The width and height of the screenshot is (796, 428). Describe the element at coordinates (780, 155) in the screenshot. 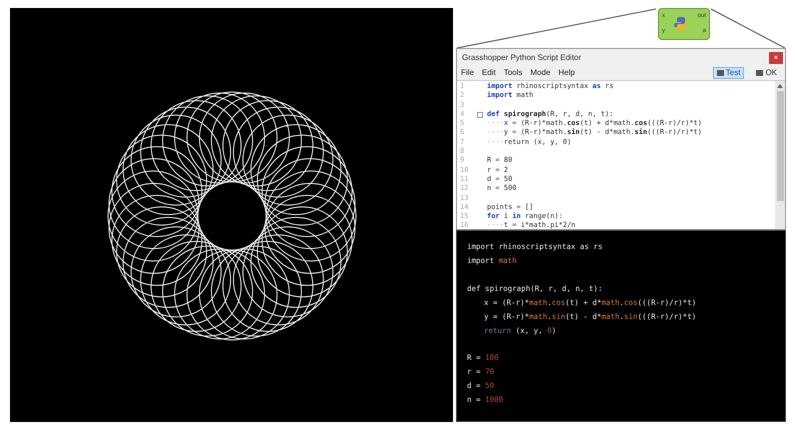

I see `scrollbar` at that location.